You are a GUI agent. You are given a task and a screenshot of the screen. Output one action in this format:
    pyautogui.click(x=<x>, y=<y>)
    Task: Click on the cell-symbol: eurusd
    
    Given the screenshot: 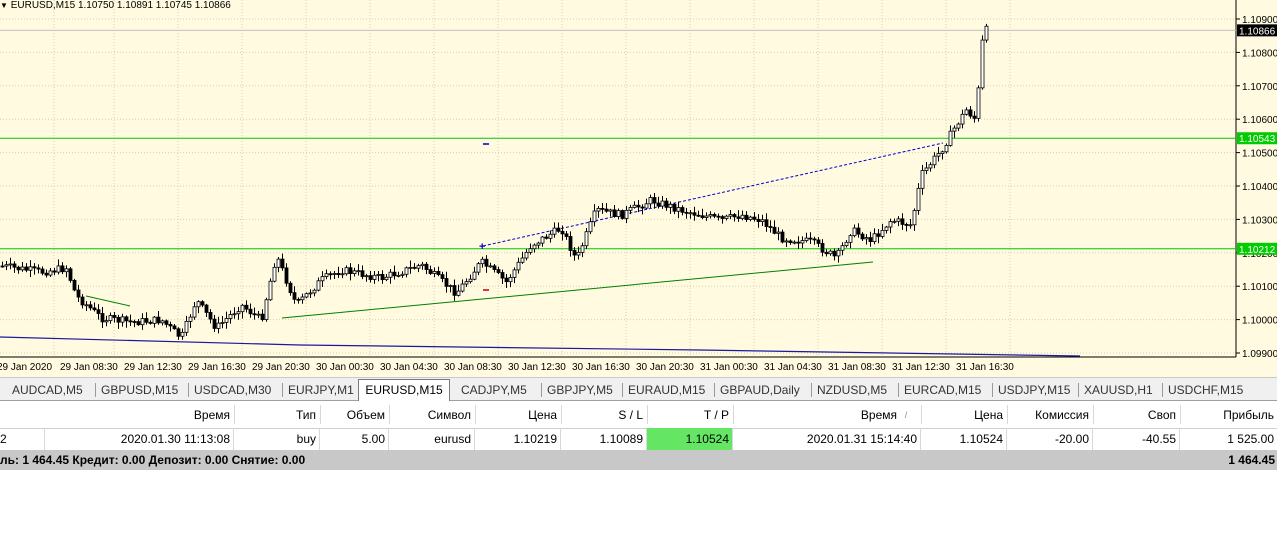 What is the action you would take?
    pyautogui.click(x=432, y=439)
    